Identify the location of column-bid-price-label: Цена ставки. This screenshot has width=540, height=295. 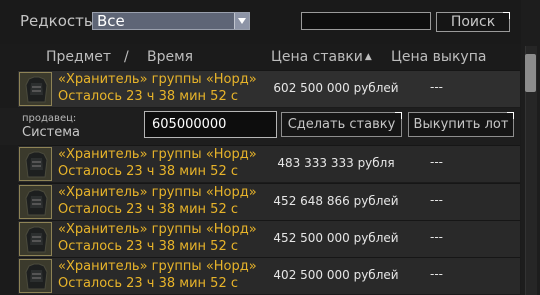
(317, 57).